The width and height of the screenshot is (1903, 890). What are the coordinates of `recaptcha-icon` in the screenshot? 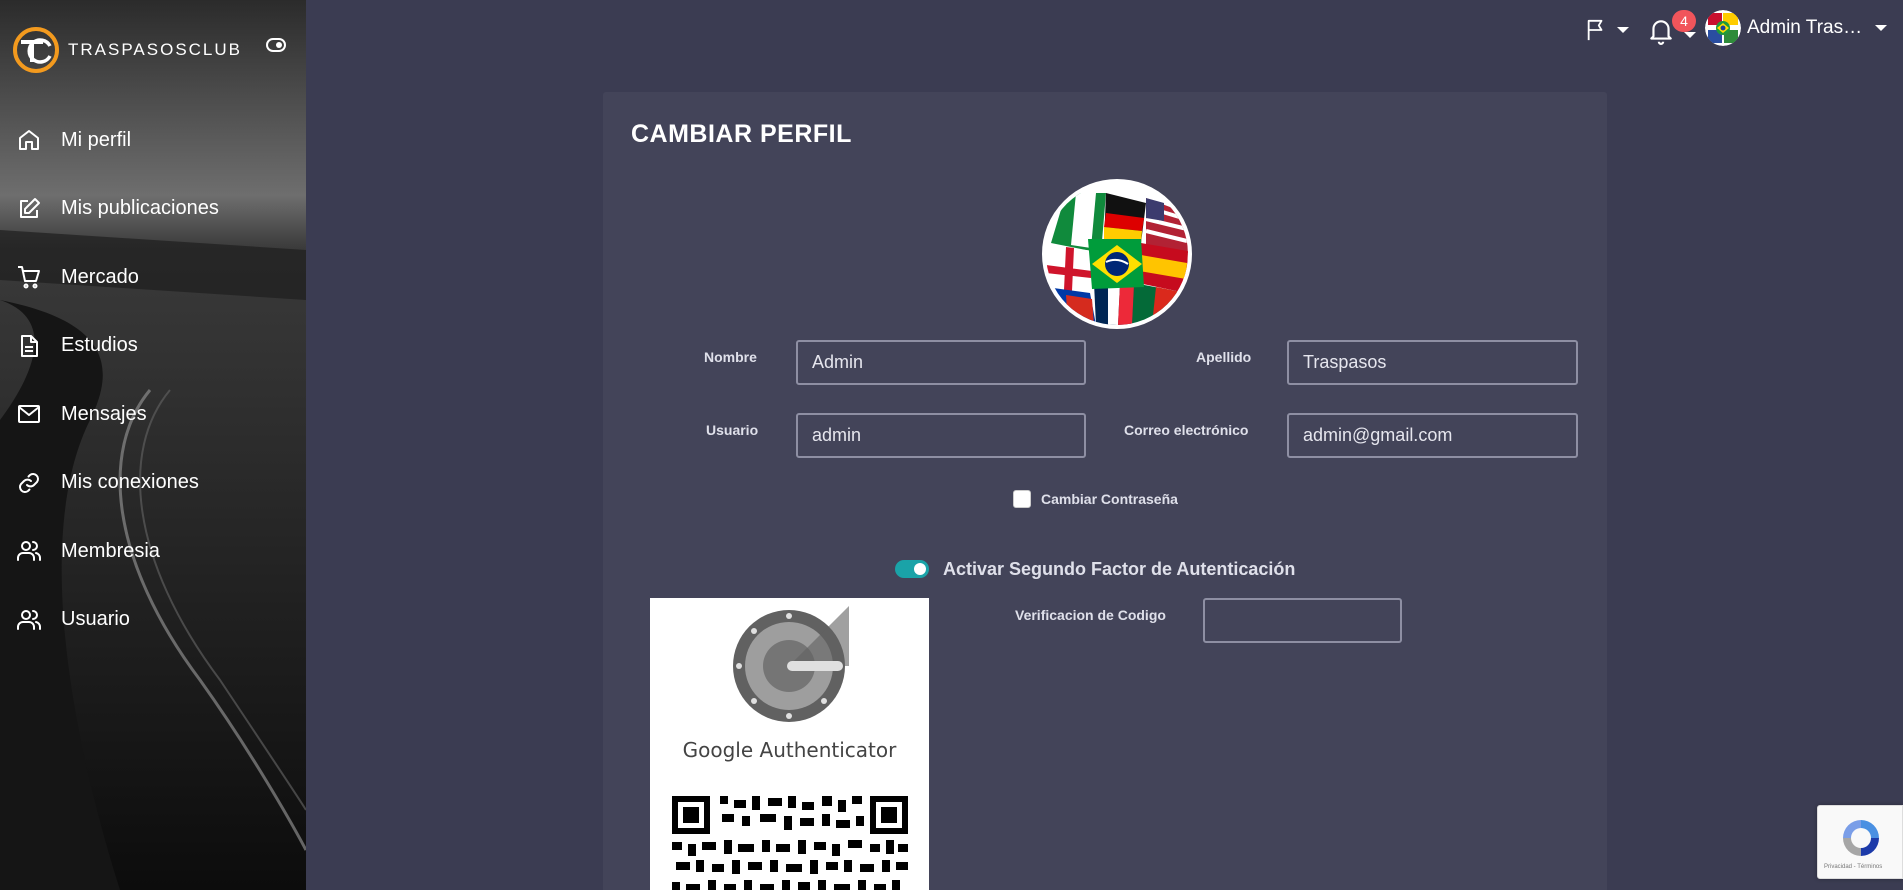 It's located at (1861, 838).